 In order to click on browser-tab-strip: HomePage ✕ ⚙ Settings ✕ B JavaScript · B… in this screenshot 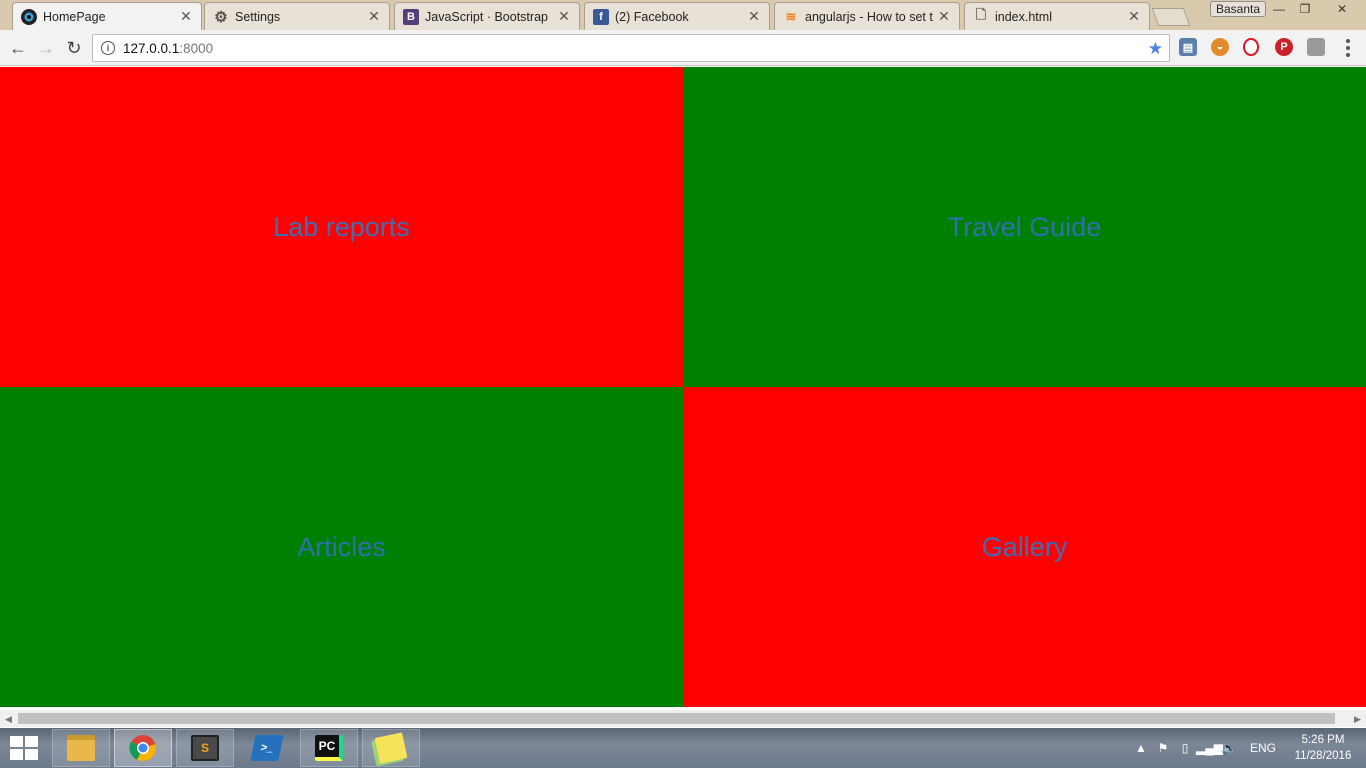, I will do `click(683, 15)`.